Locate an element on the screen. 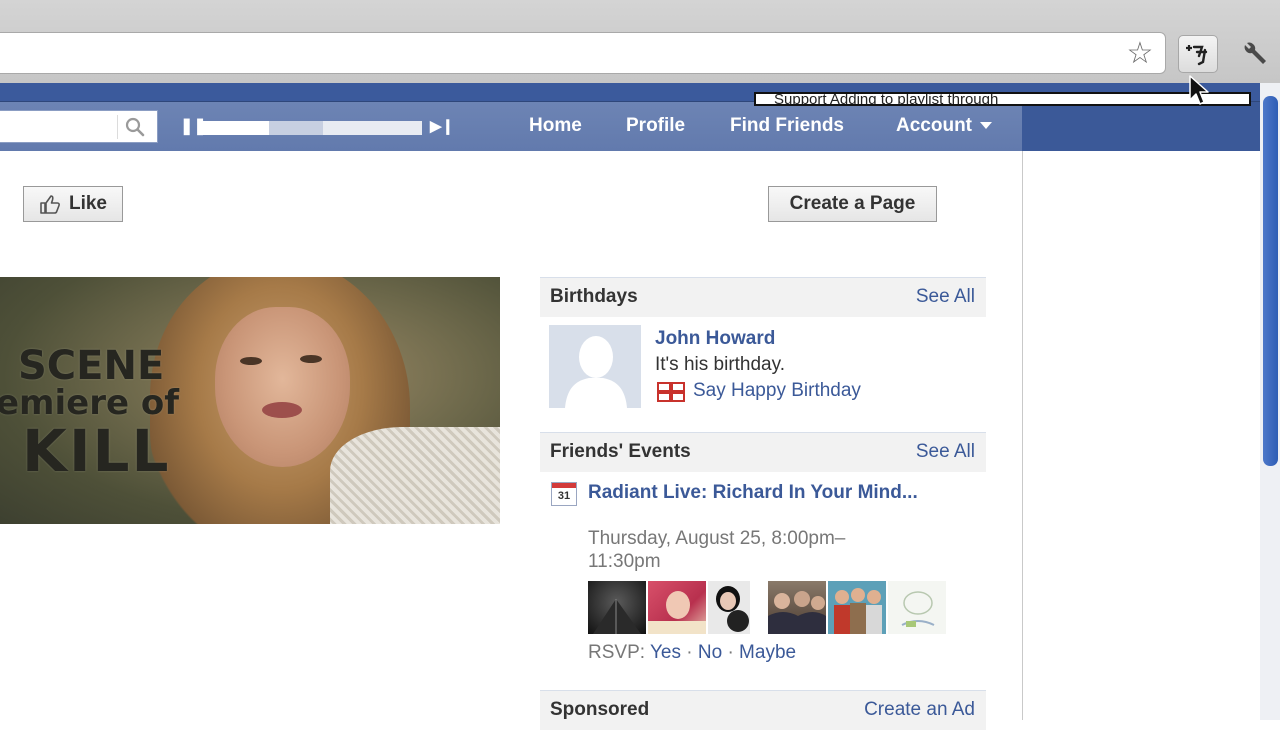  rsvp-yes-link: Yes is located at coordinates (665, 652).